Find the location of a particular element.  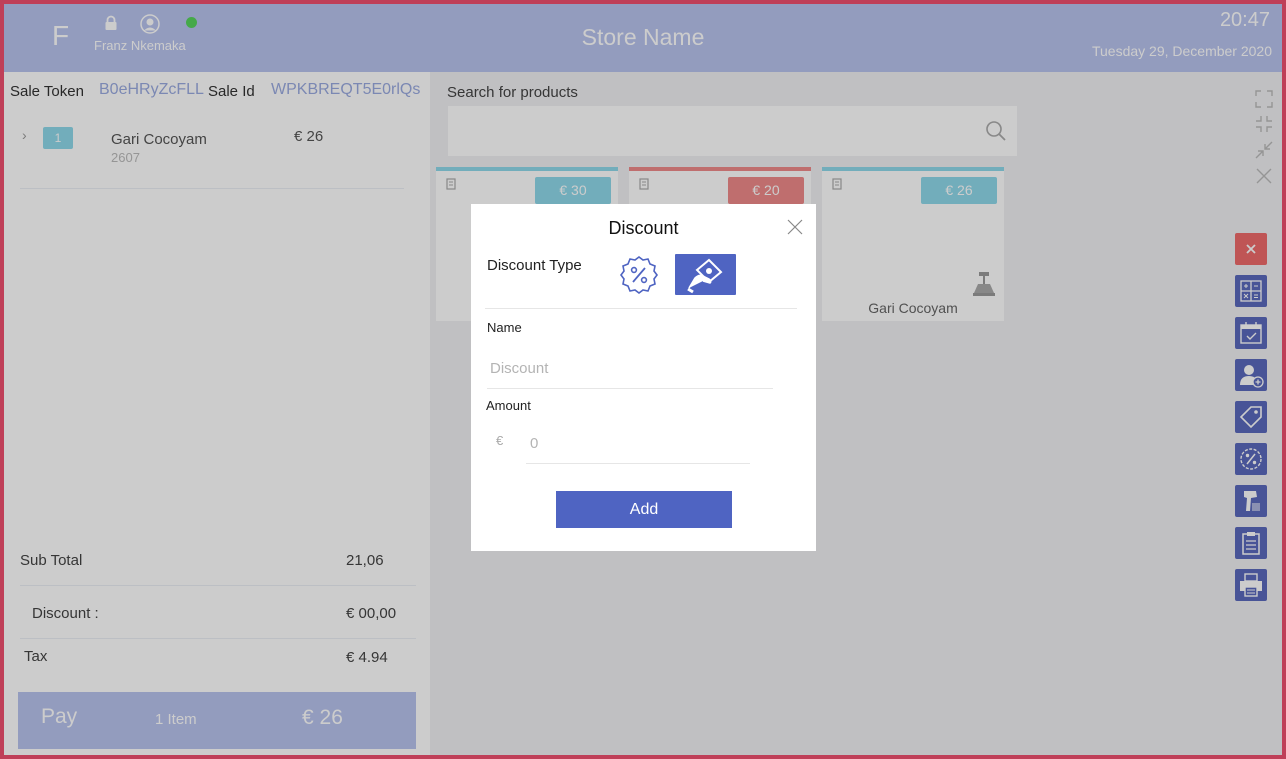

add-discount-button: Add is located at coordinates (644, 509).